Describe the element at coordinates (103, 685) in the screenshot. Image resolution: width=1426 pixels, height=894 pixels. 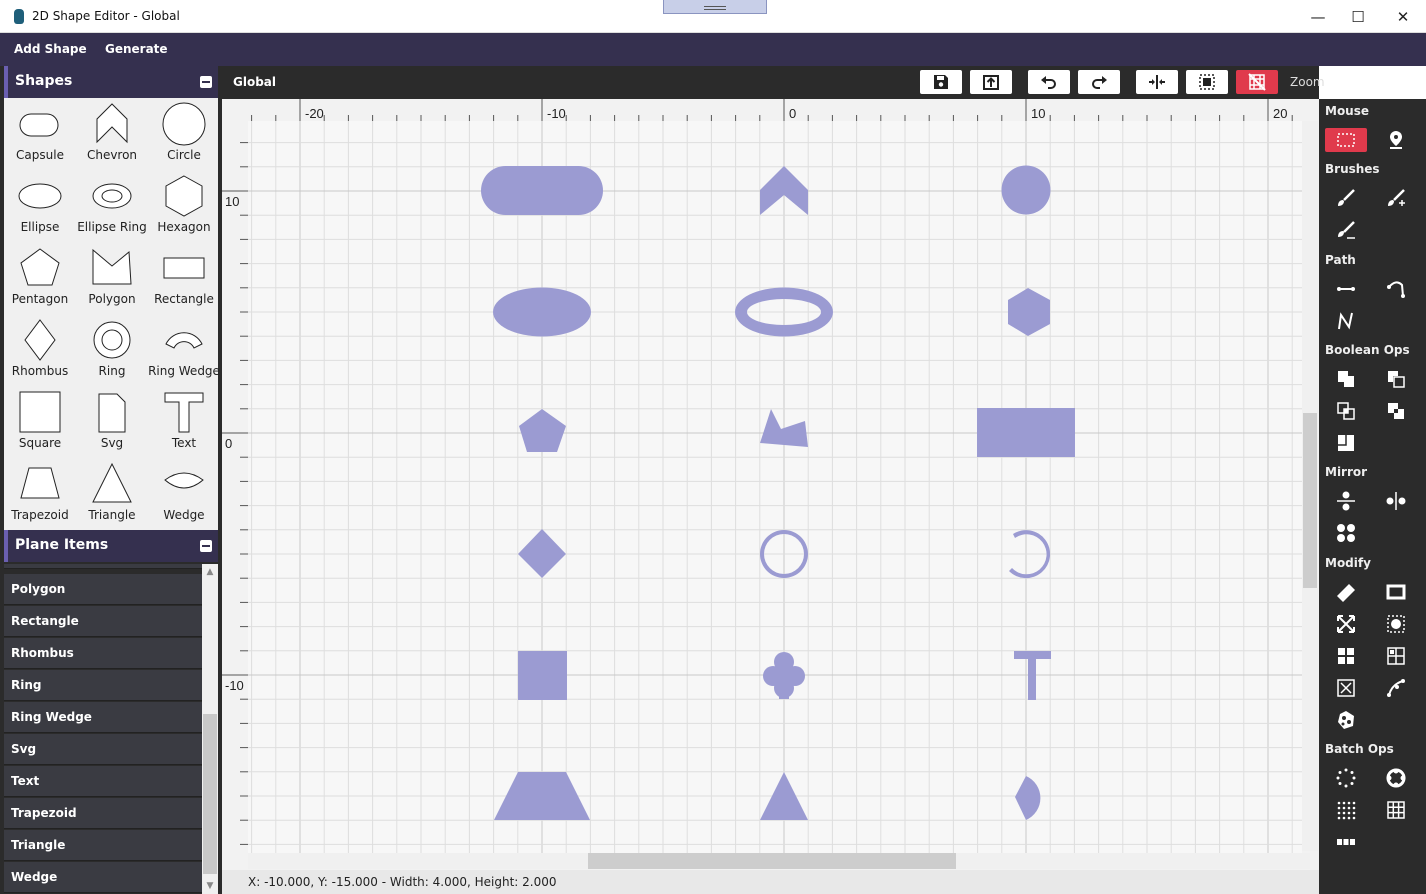
I see `list-item: Ring` at that location.